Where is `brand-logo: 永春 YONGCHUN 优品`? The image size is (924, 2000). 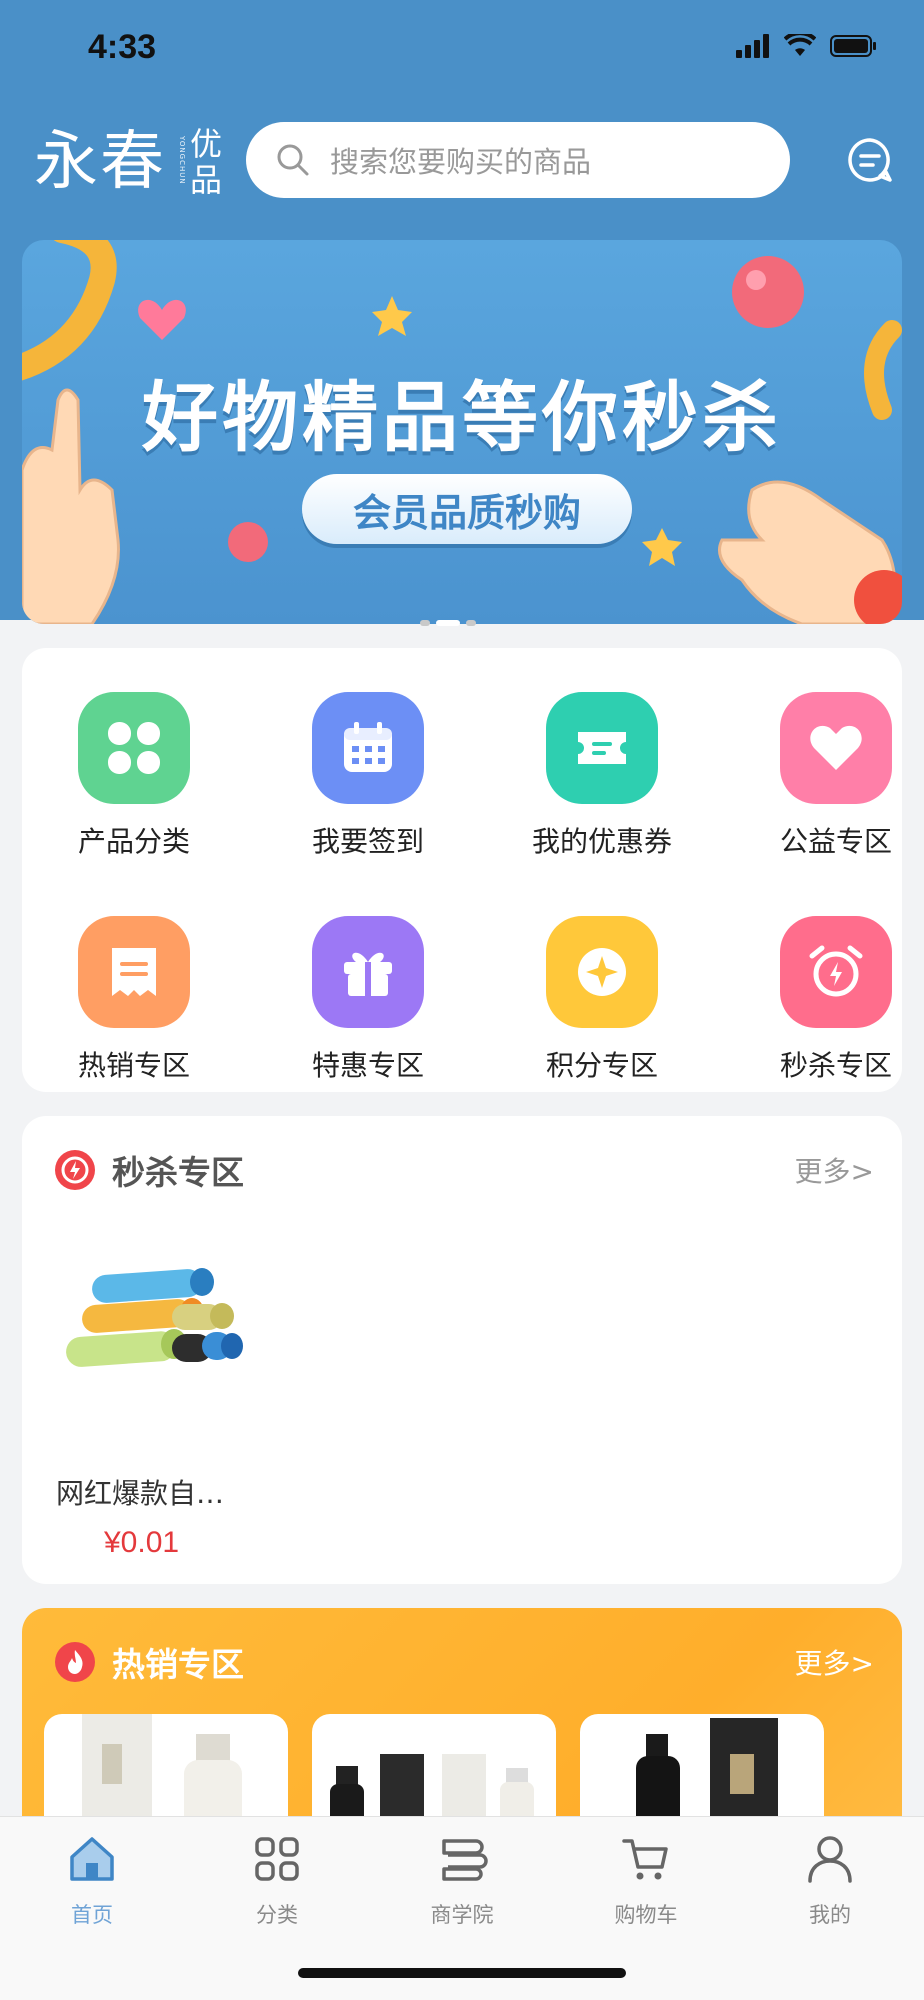 brand-logo: 永春 YONGCHUN 优品 is located at coordinates (129, 162).